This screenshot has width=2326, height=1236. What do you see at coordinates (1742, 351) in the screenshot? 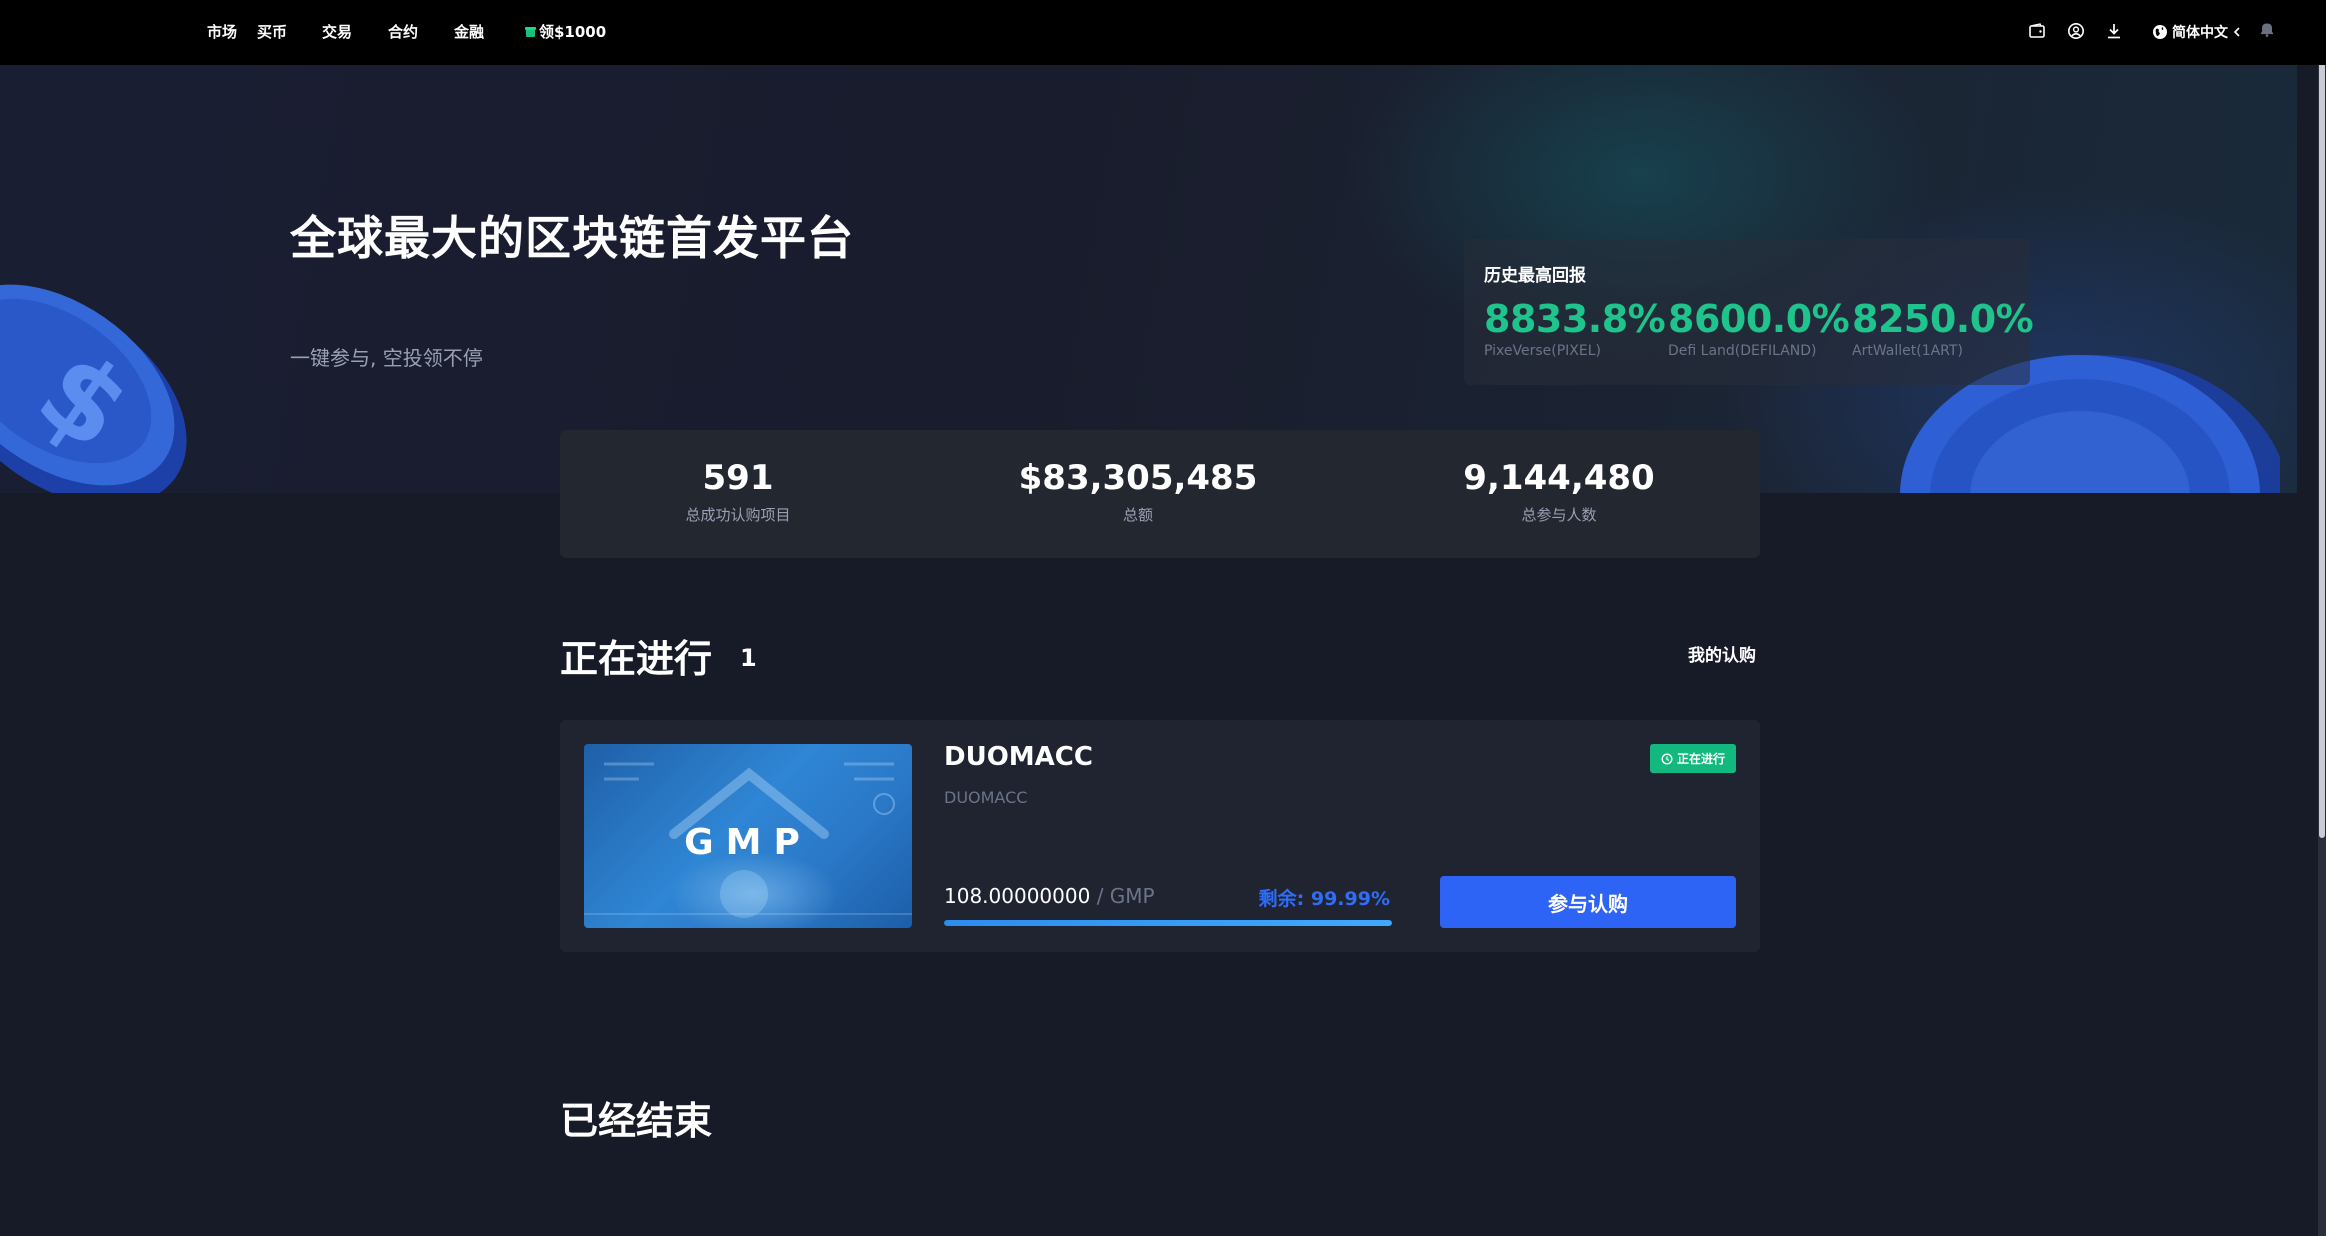
I see `return-label: Defi Land(DEFILAND)` at bounding box center [1742, 351].